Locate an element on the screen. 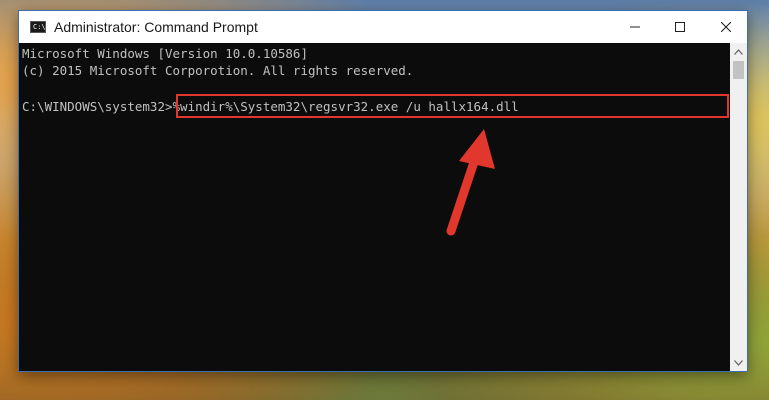 The width and height of the screenshot is (769, 400). minimize-button is located at coordinates (634, 27).